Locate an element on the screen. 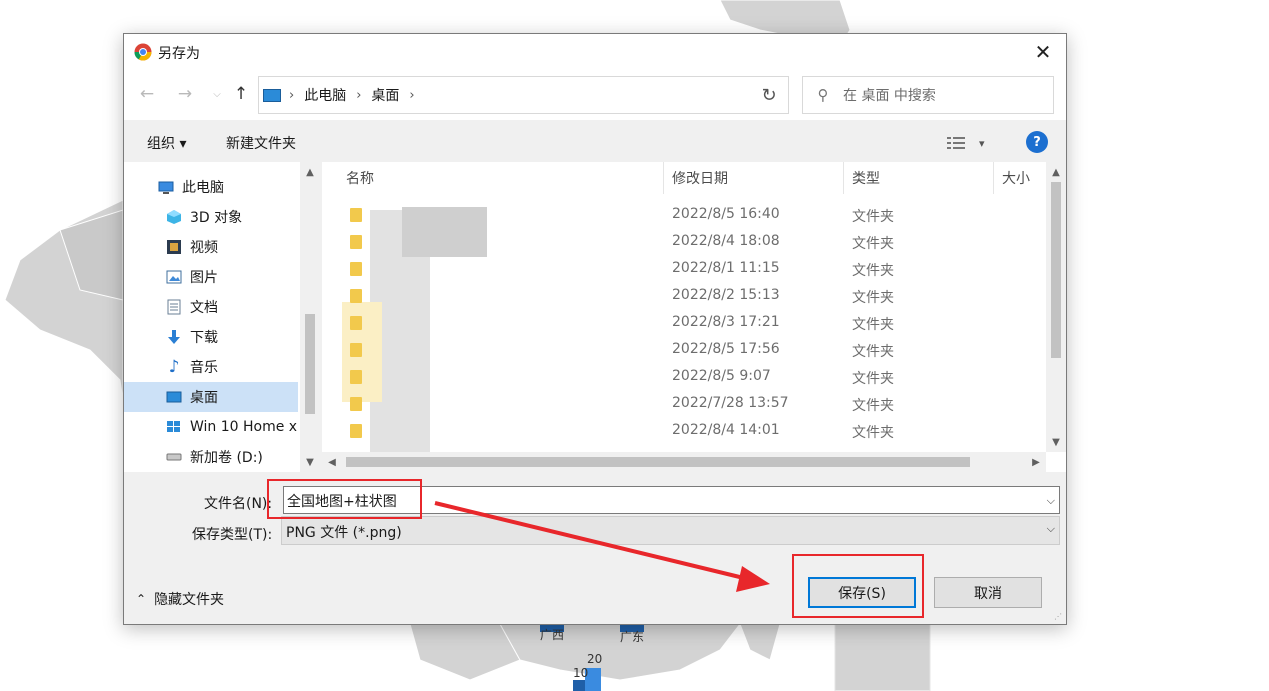 This screenshot has width=1269, height=691. help-button: ? is located at coordinates (1037, 142).